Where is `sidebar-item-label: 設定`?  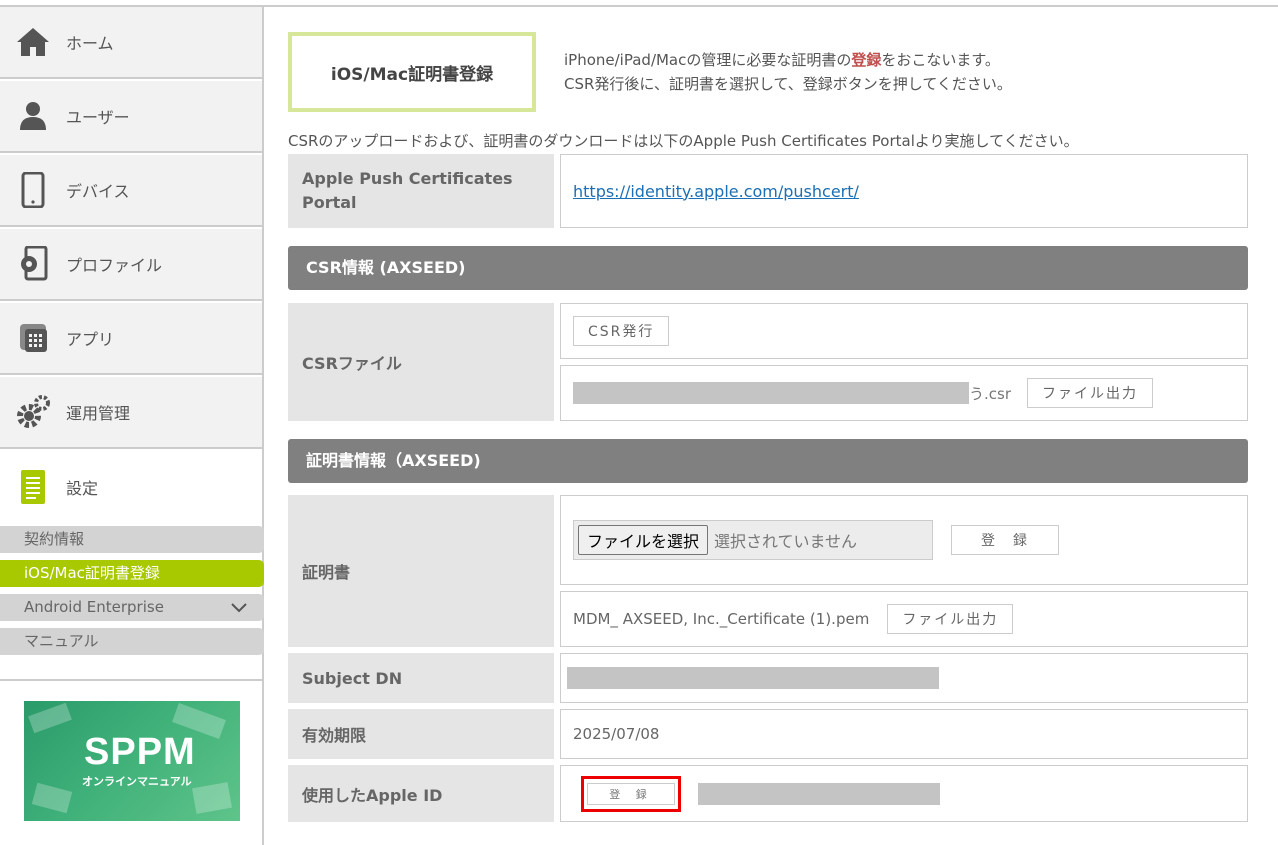
sidebar-item-label: 設定 is located at coordinates (82, 488).